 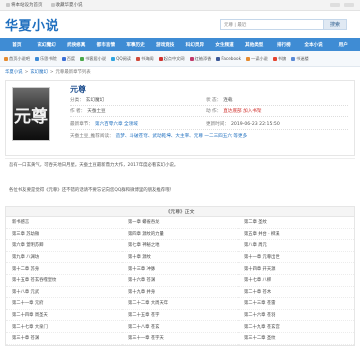 I want to click on bookmark-site-link: 收藏华夏小说, so click(x=66, y=5).